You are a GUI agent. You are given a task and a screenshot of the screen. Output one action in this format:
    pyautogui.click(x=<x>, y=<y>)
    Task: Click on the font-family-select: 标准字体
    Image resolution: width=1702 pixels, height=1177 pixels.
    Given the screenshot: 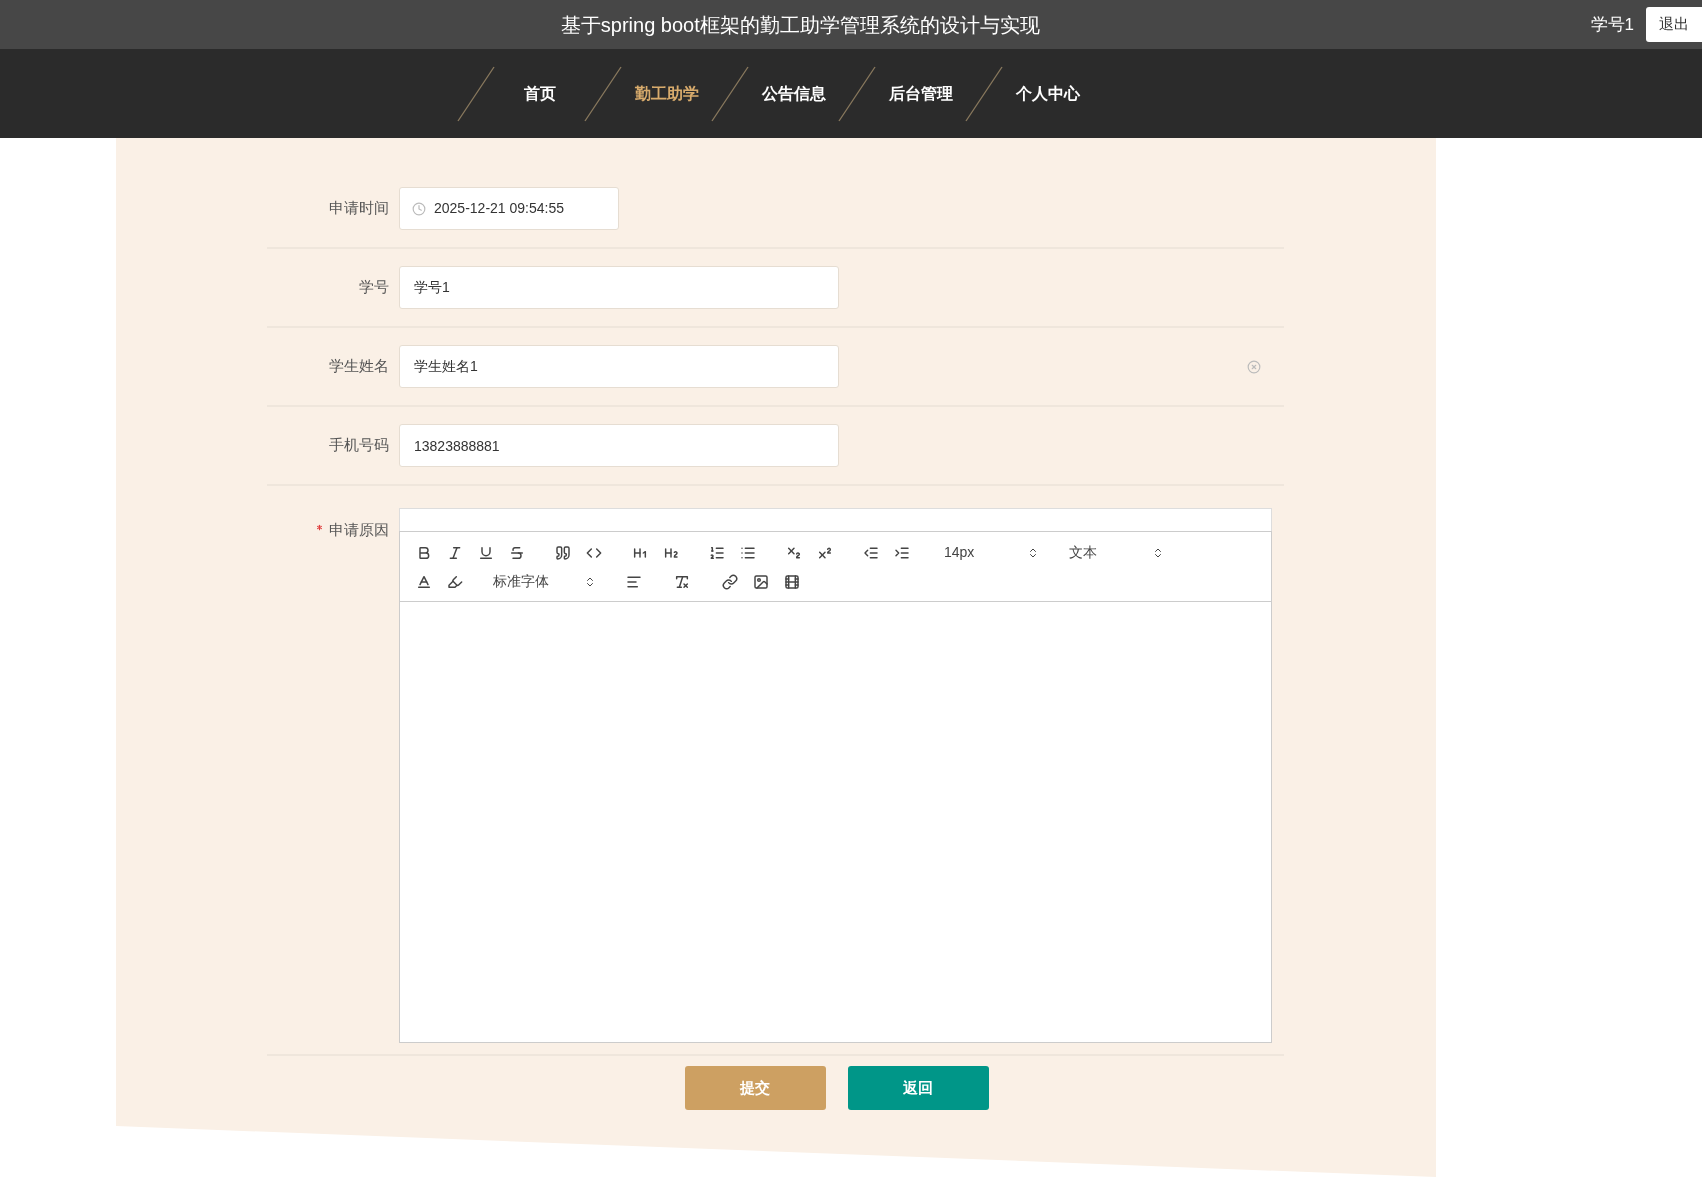 What is the action you would take?
    pyautogui.click(x=544, y=581)
    